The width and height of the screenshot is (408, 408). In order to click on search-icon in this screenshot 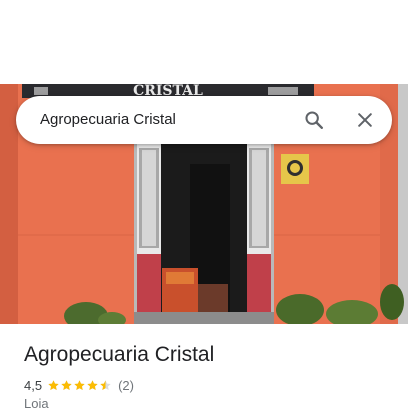, I will do `click(314, 120)`.